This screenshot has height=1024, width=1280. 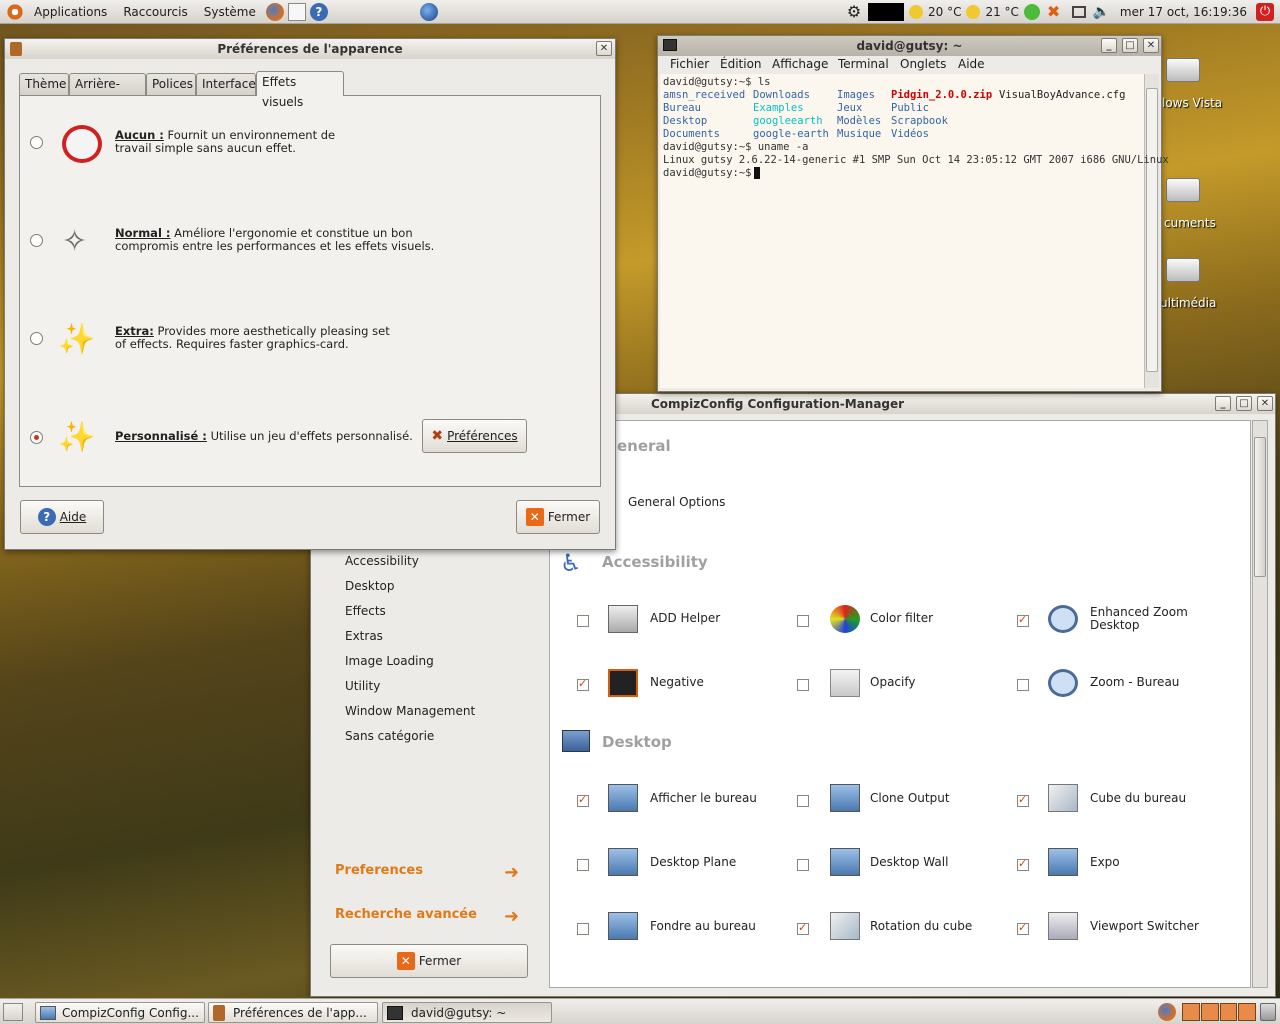 I want to click on category-desktop: Desktop, so click(x=370, y=586).